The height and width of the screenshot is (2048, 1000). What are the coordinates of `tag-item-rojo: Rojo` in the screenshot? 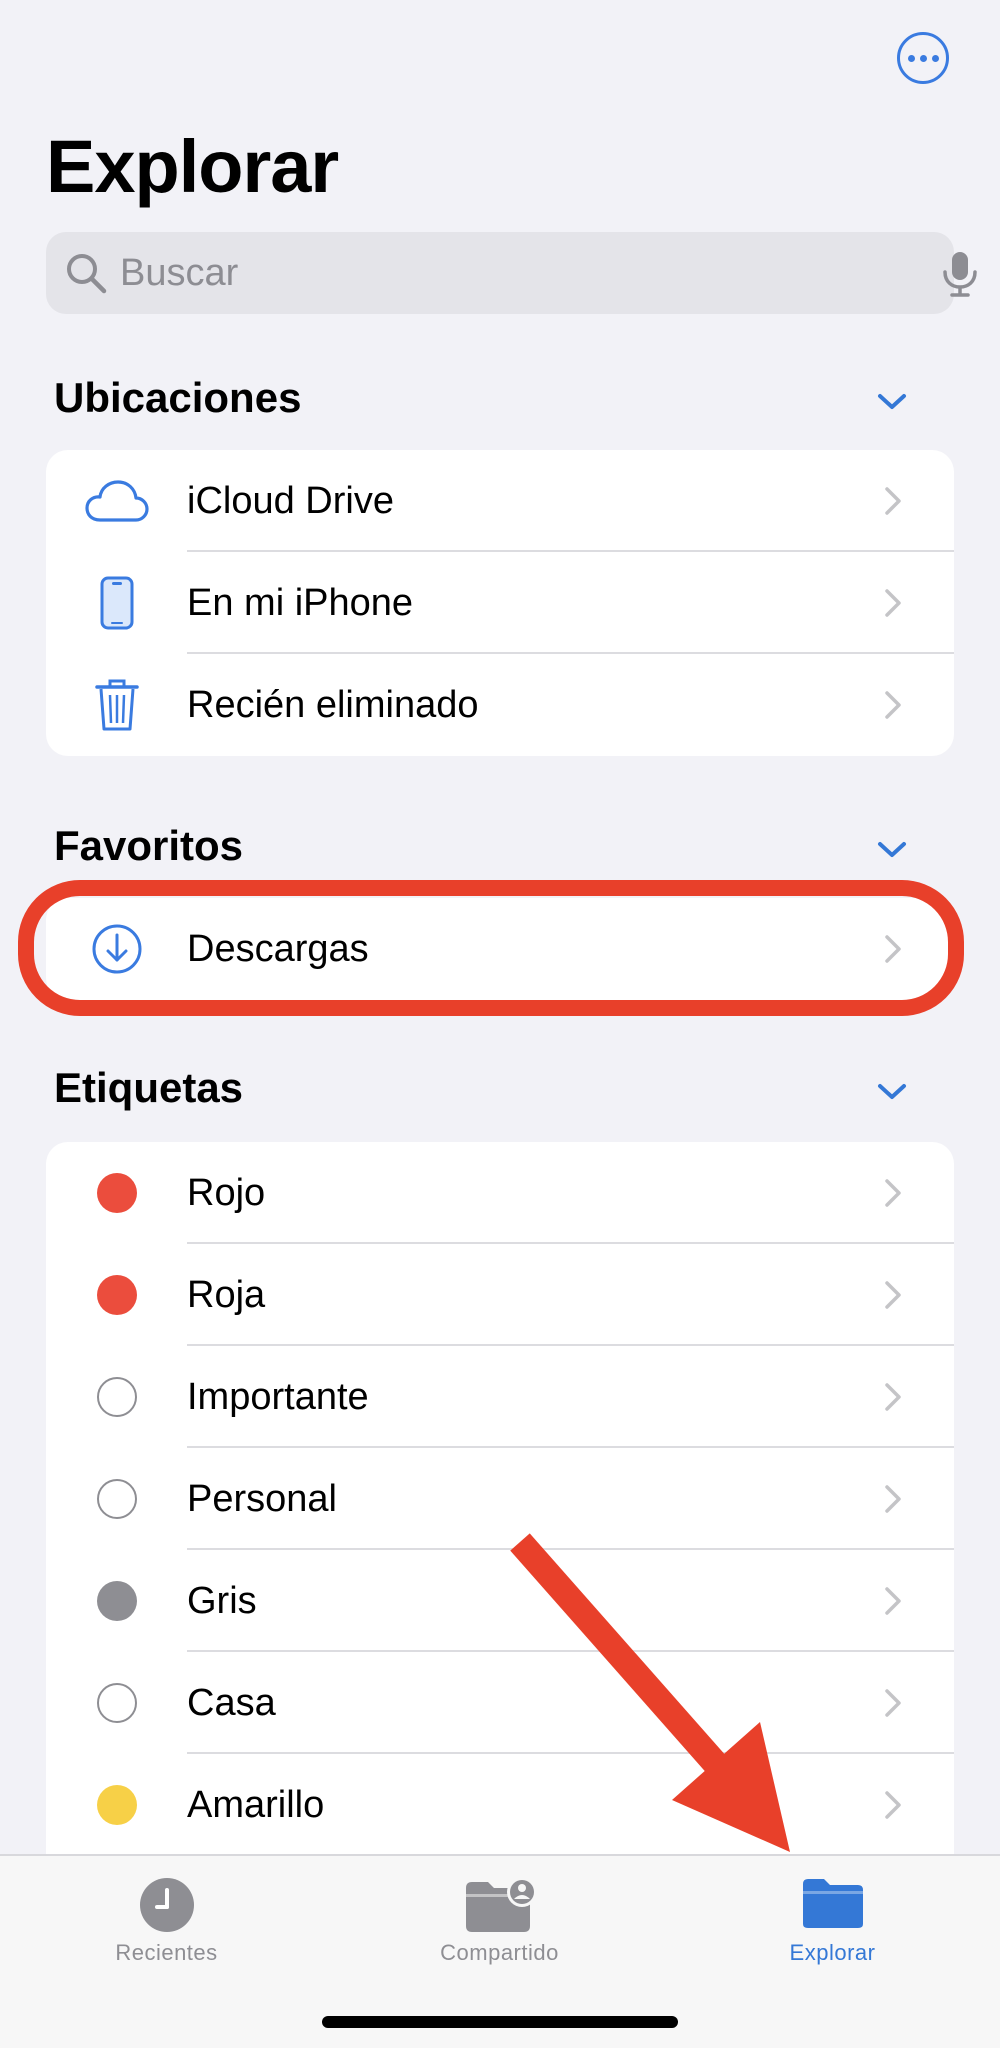 It's located at (500, 1193).